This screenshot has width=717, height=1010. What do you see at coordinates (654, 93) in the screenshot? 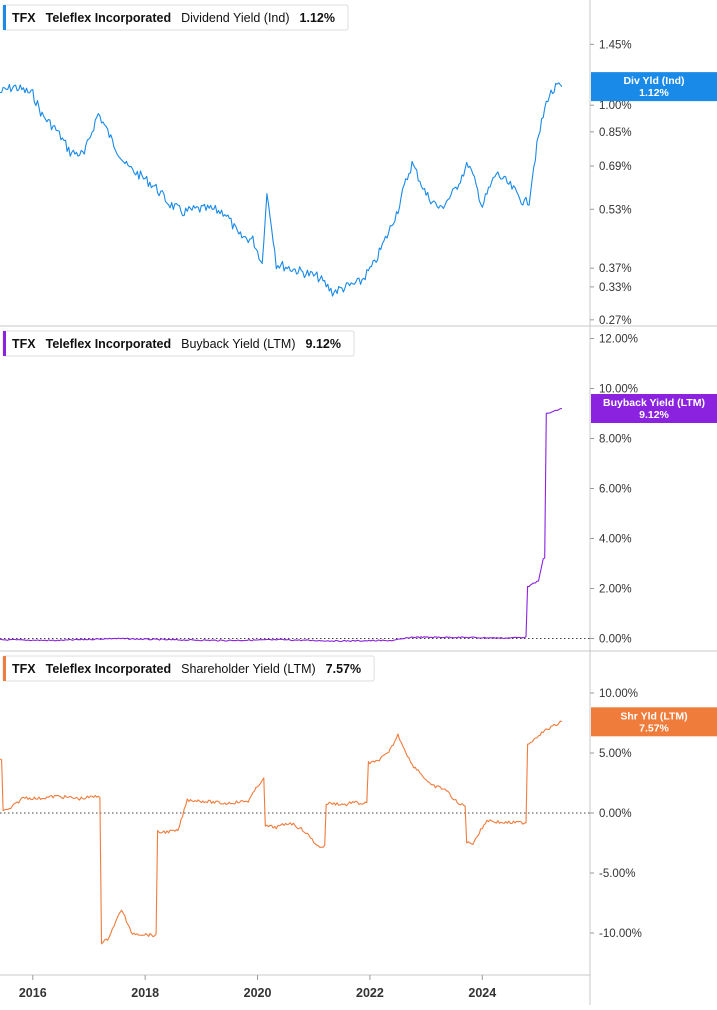
I see `badge-value: 1.12%` at bounding box center [654, 93].